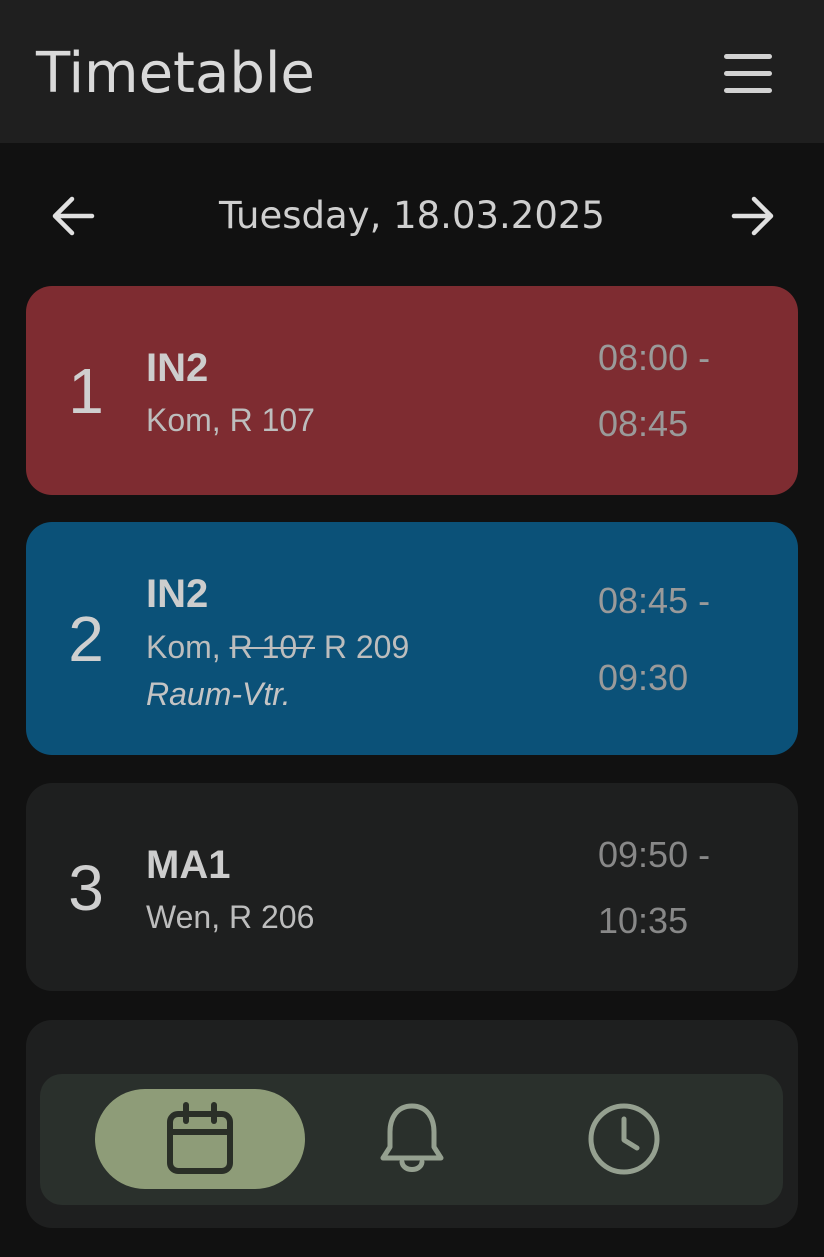 The image size is (824, 1257). What do you see at coordinates (643, 423) in the screenshot?
I see `lesson-time-end: 08:45` at bounding box center [643, 423].